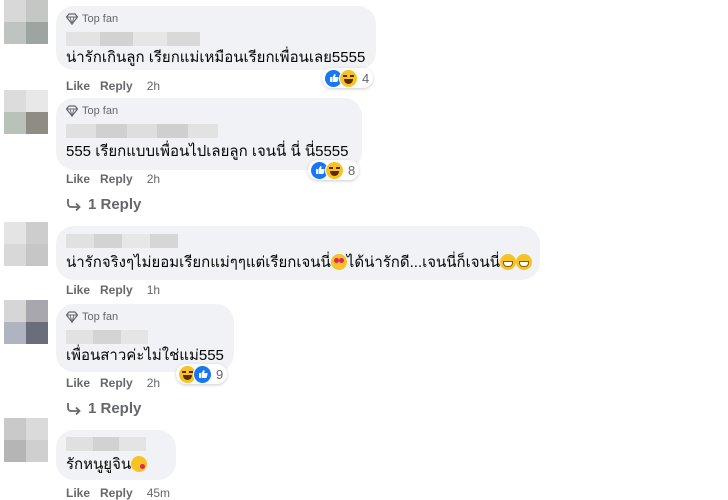 This screenshot has height=500, width=728. What do you see at coordinates (139, 464) in the screenshot?
I see `kiss-emoji-icon` at bounding box center [139, 464].